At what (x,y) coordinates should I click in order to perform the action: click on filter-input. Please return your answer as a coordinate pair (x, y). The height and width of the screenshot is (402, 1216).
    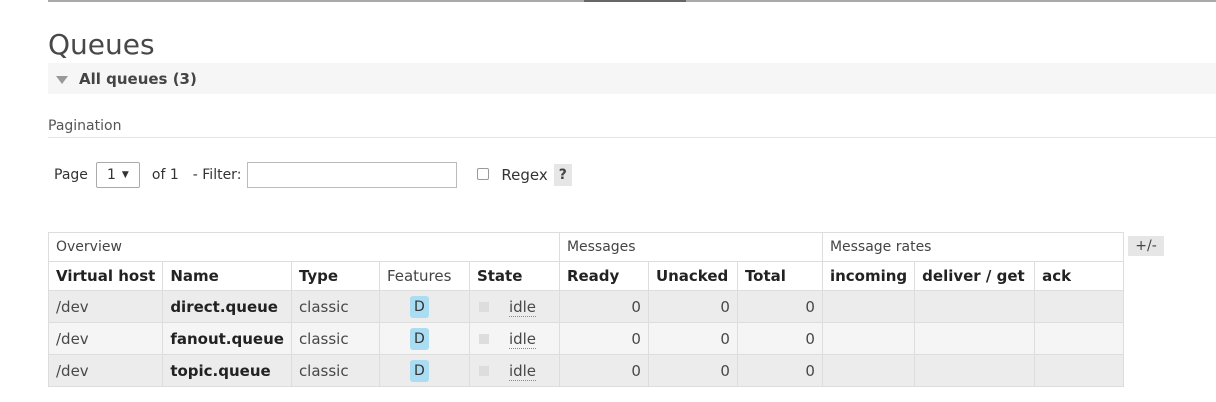
    Looking at the image, I should click on (352, 175).